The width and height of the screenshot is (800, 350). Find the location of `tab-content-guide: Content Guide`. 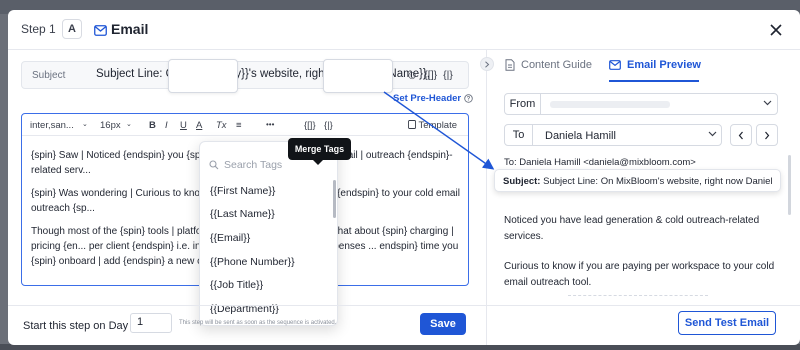

tab-content-guide: Content Guide is located at coordinates (548, 65).